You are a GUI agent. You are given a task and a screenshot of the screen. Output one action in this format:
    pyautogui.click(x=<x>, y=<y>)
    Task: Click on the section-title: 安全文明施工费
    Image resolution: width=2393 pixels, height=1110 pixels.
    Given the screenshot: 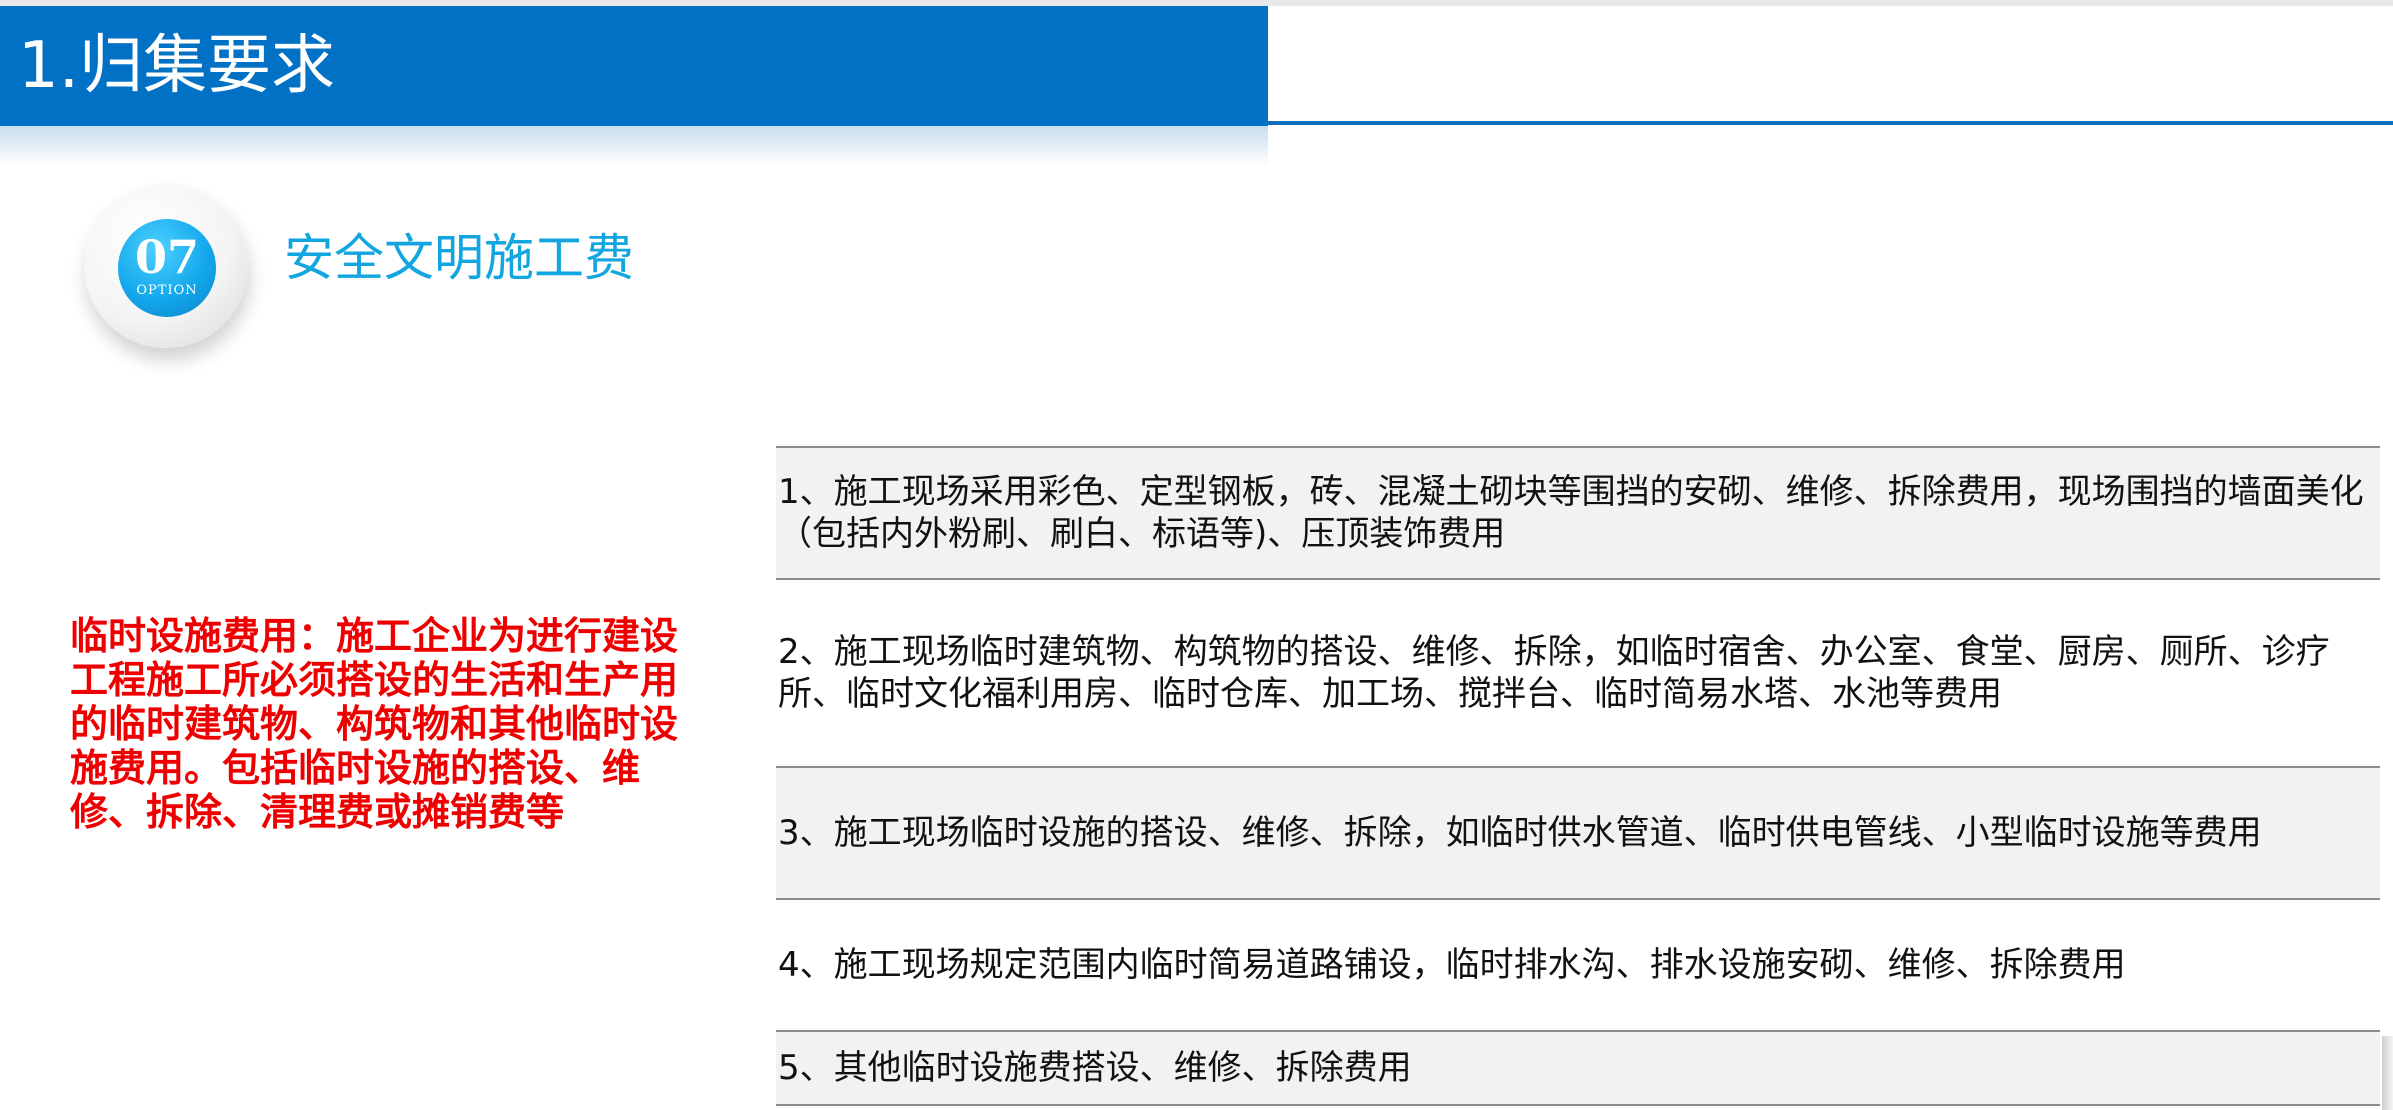 What is the action you would take?
    pyautogui.click(x=459, y=258)
    